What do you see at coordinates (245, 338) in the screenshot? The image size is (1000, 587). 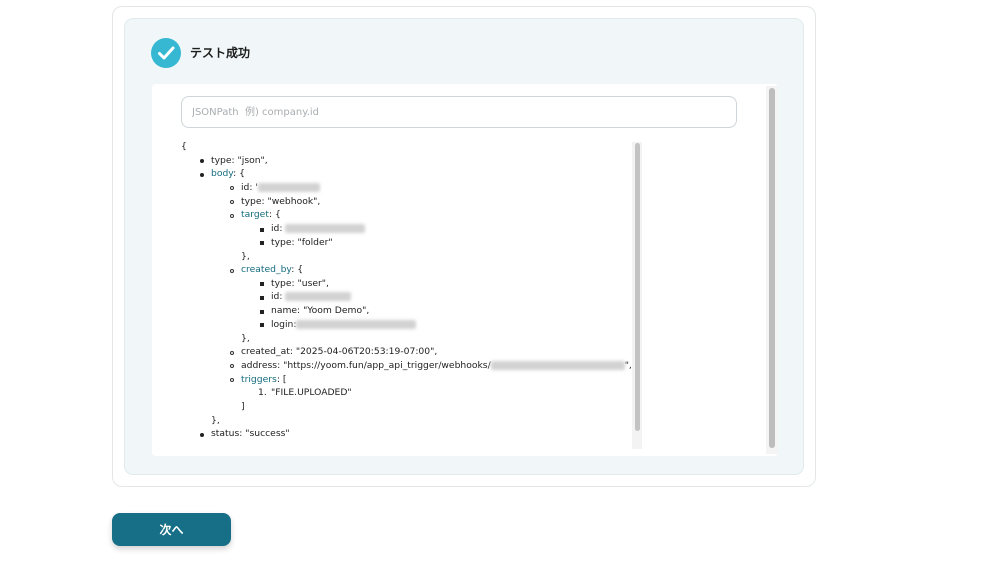 I see `json-created-by-close: },` at bounding box center [245, 338].